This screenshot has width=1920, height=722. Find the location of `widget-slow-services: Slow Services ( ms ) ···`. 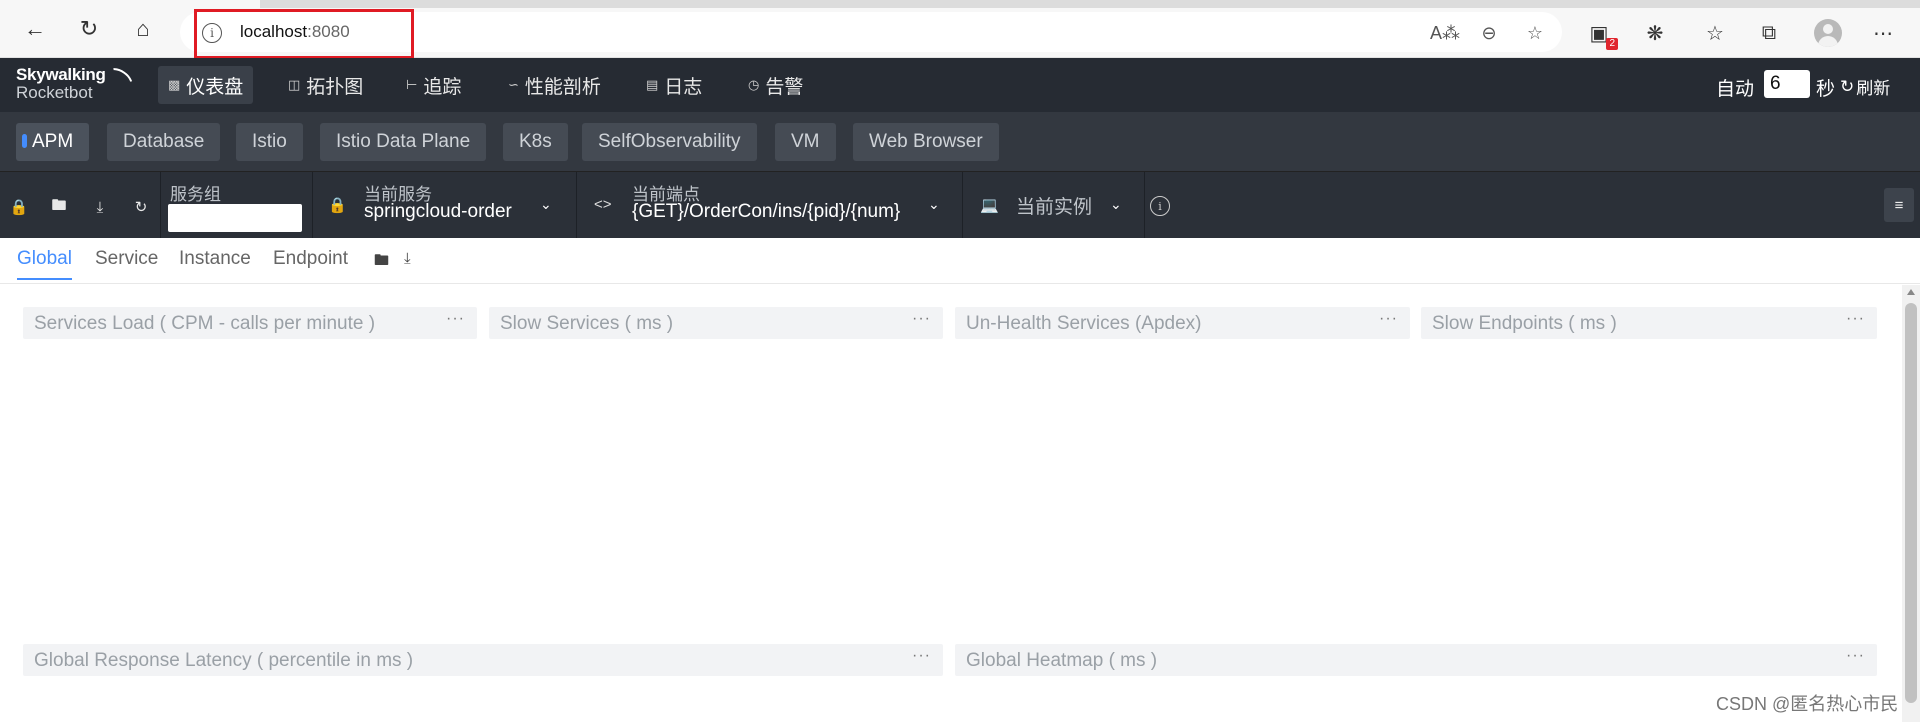

widget-slow-services: Slow Services ( ms ) ··· is located at coordinates (716, 323).